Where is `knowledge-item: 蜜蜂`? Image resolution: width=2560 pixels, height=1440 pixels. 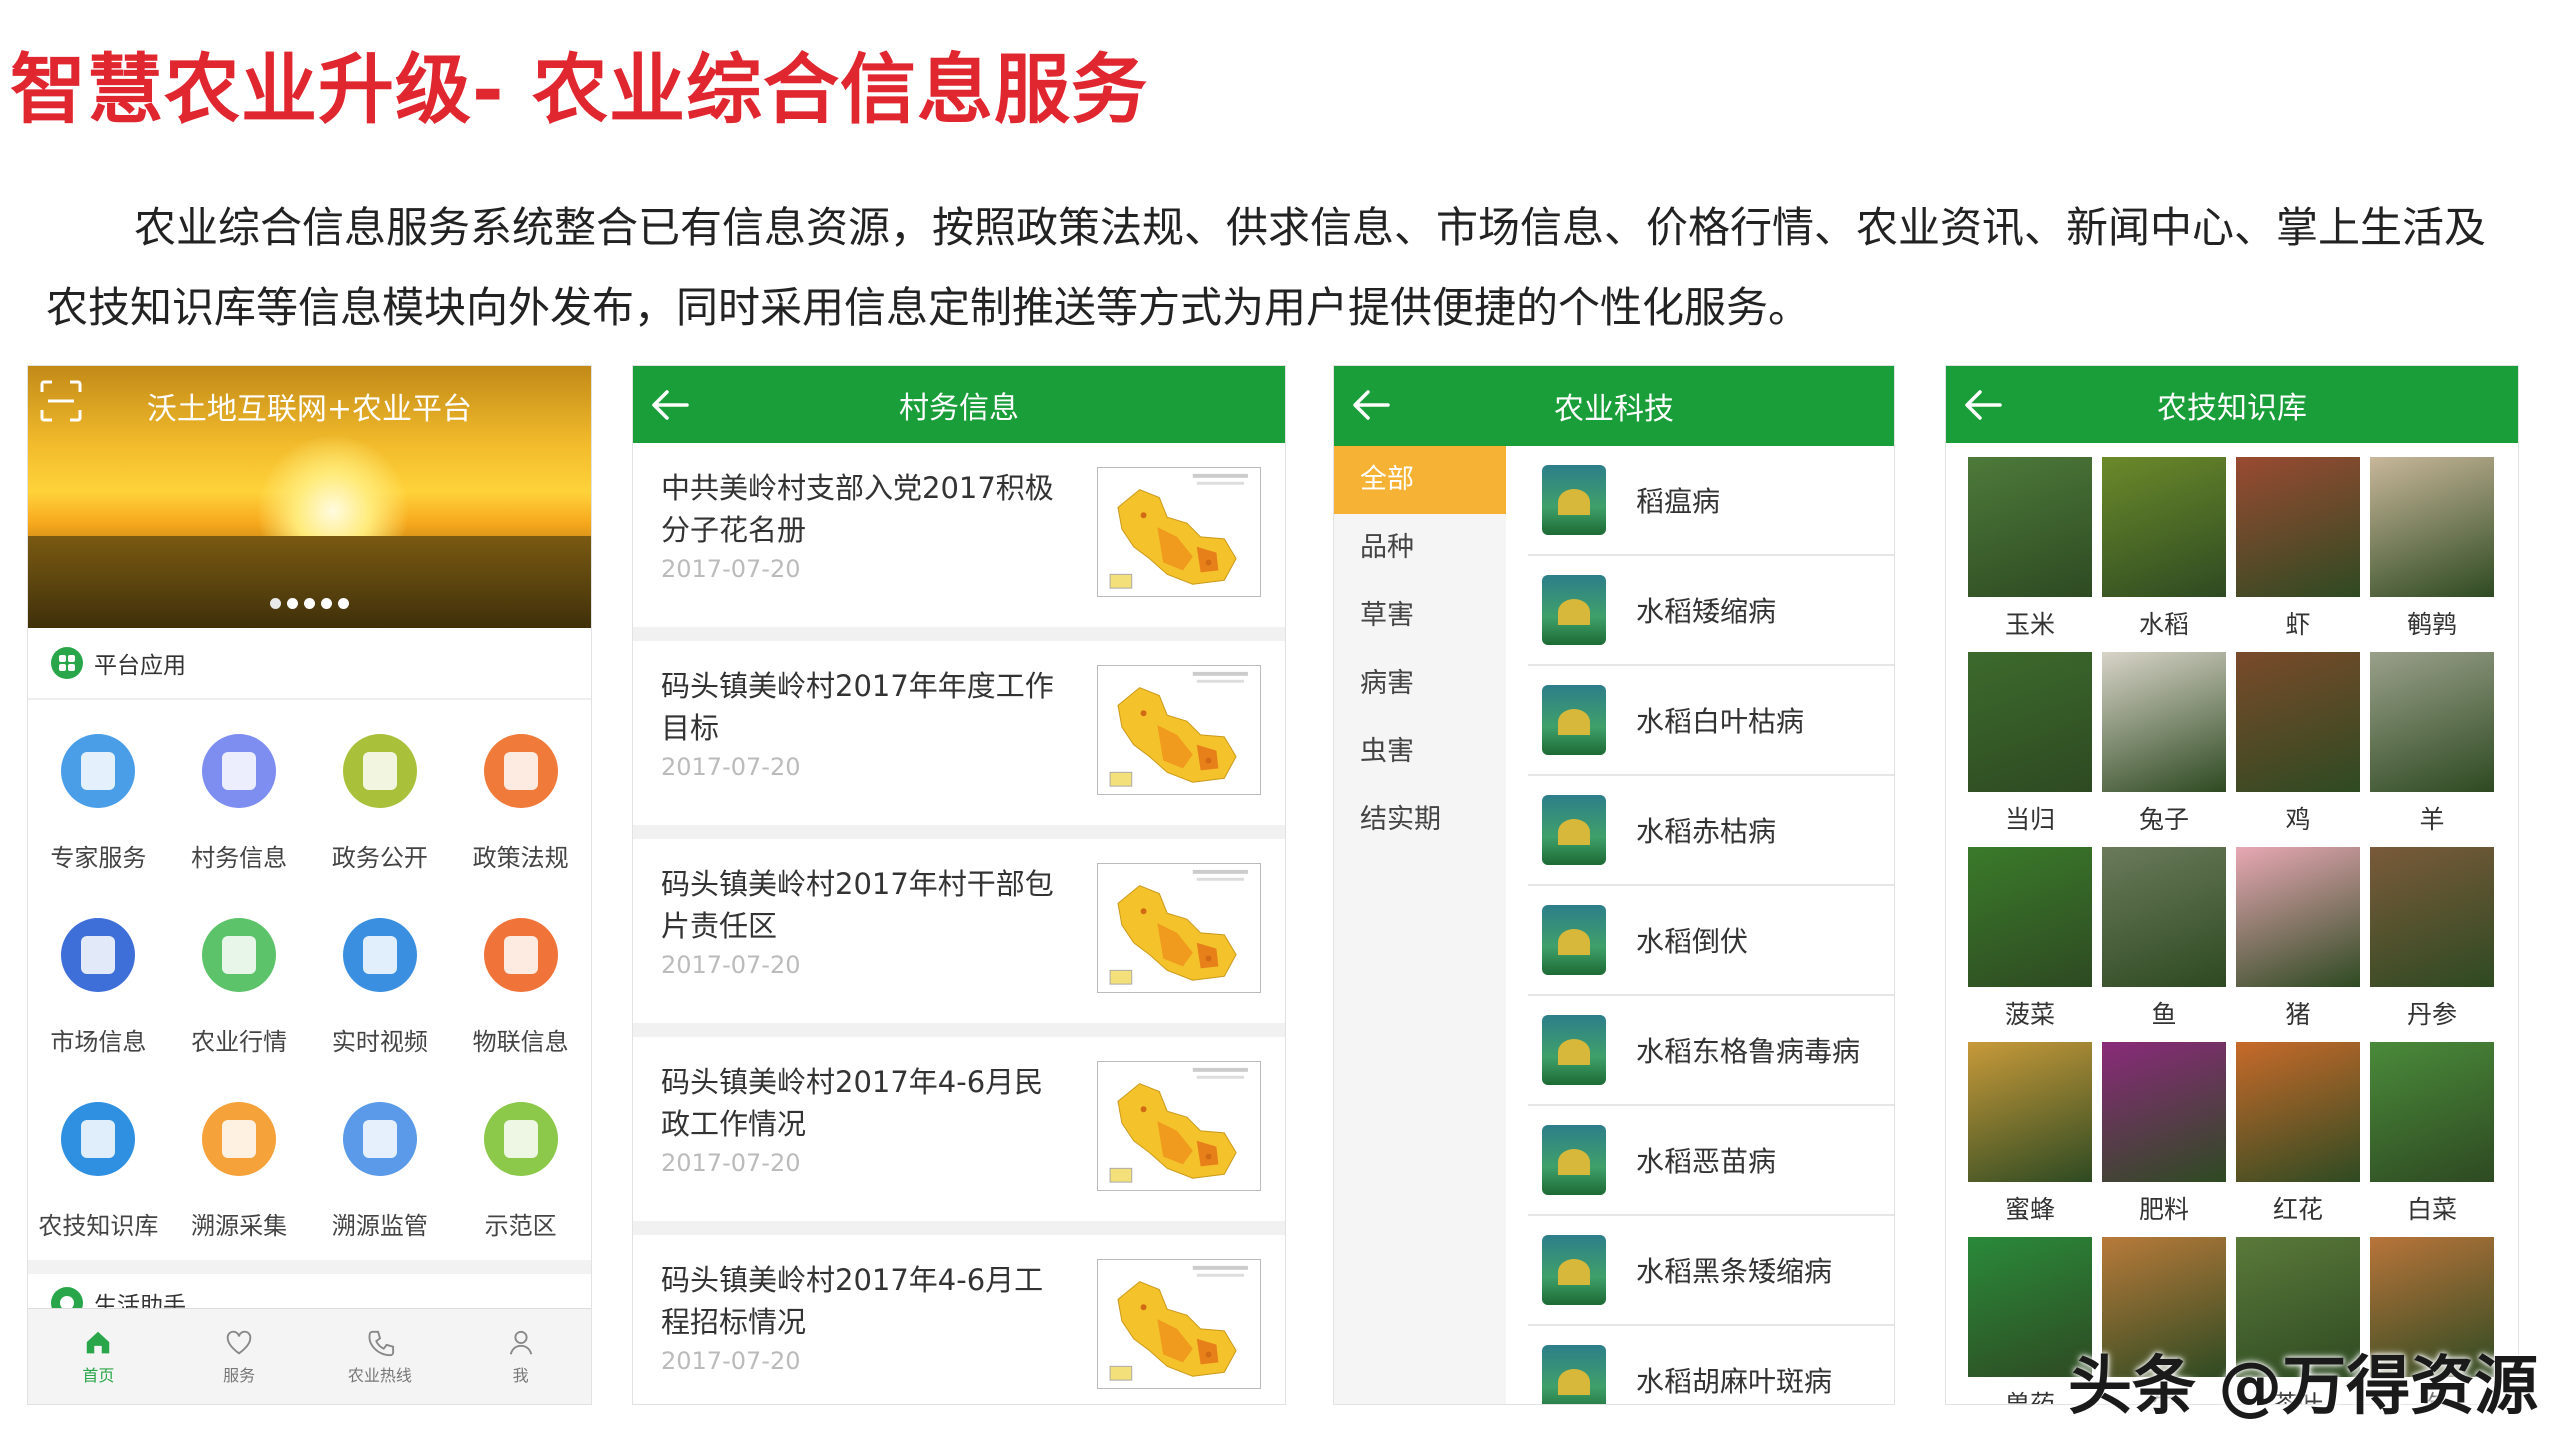
knowledge-item: 蜜蜂 is located at coordinates (2030, 1139).